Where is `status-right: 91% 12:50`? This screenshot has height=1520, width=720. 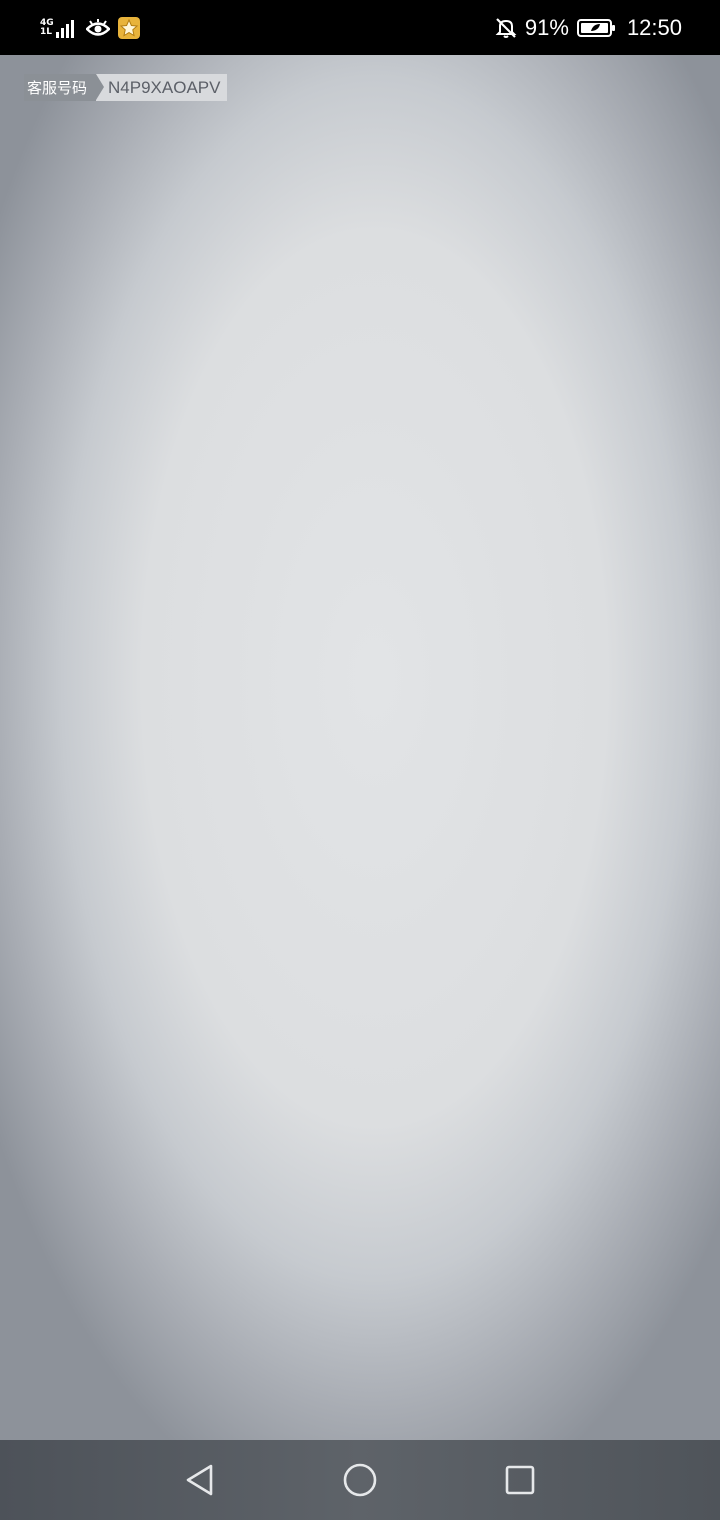 status-right: 91% 12:50 is located at coordinates (584, 28).